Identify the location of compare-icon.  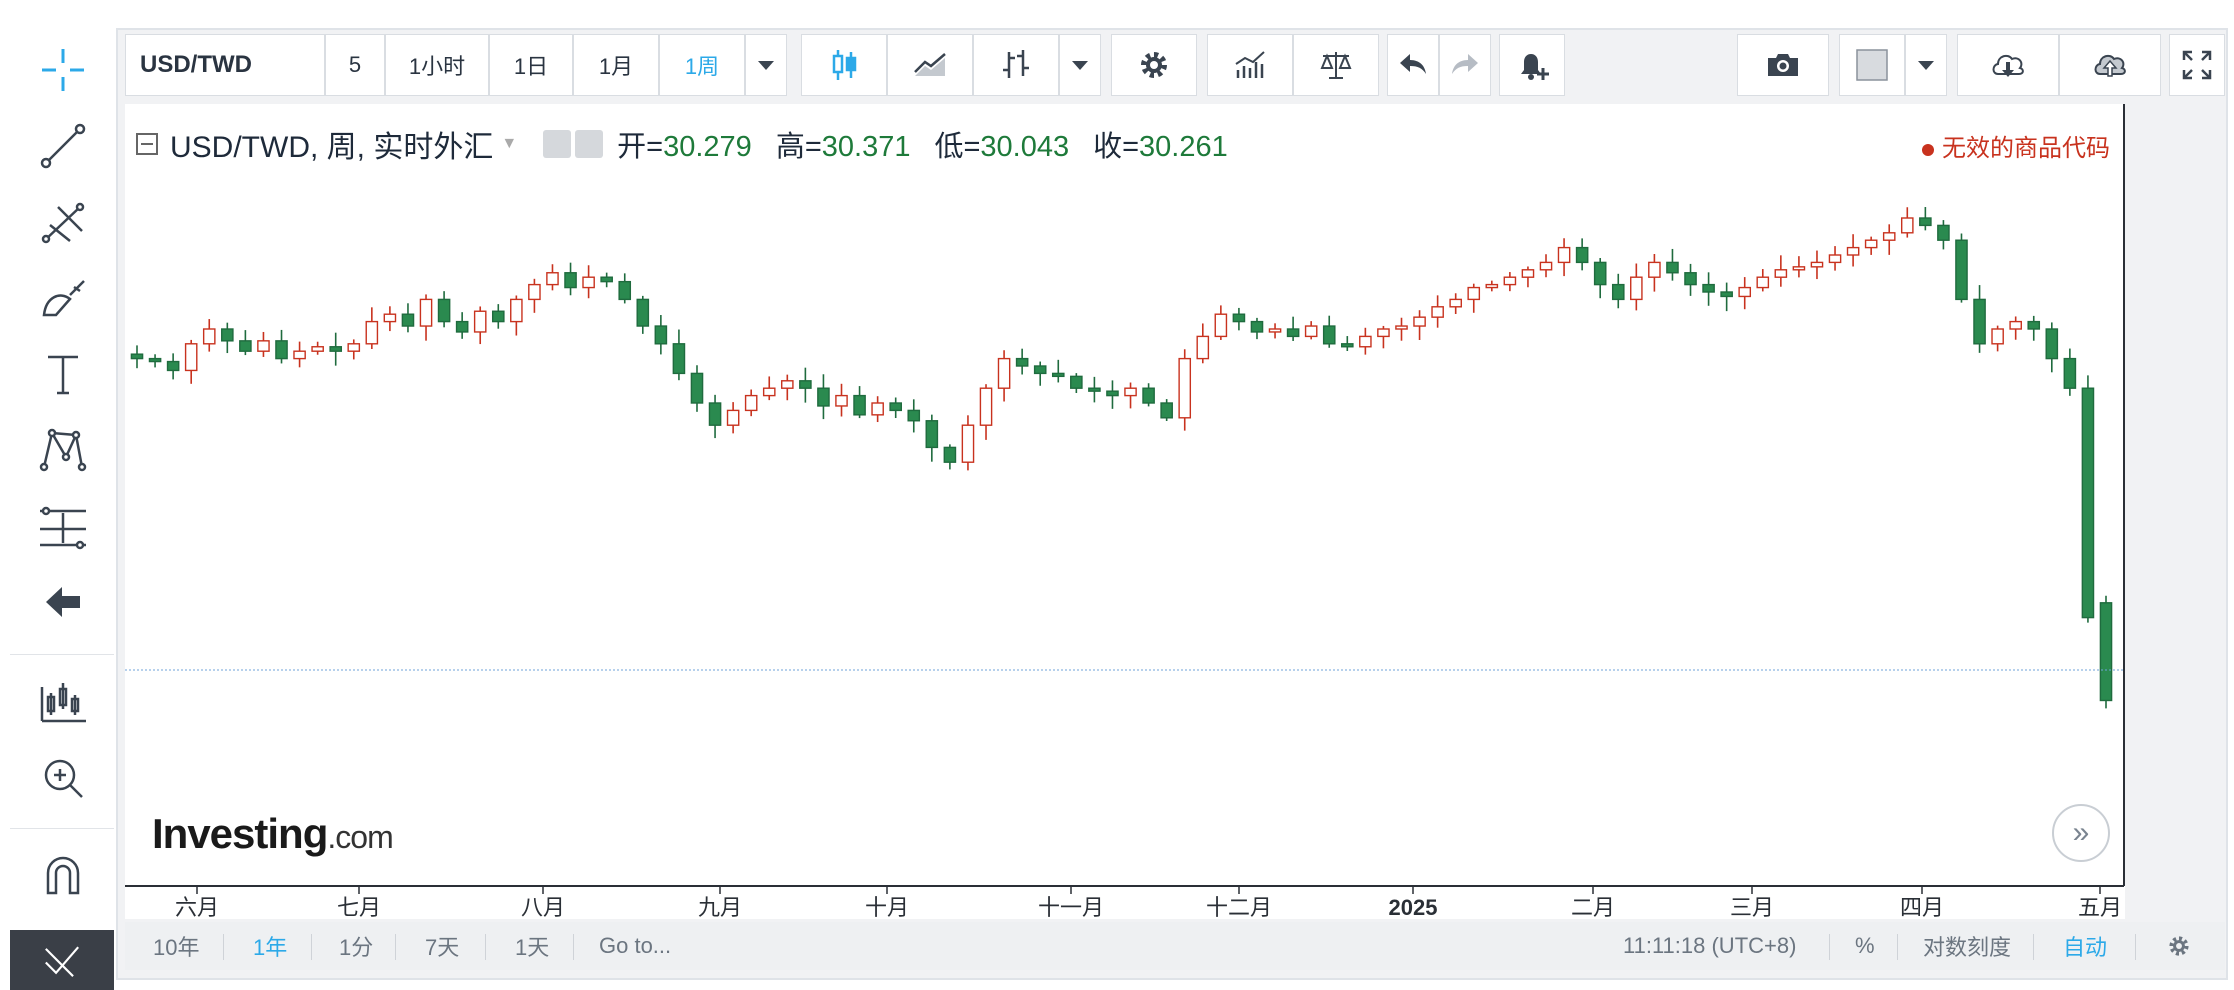
(1336, 65).